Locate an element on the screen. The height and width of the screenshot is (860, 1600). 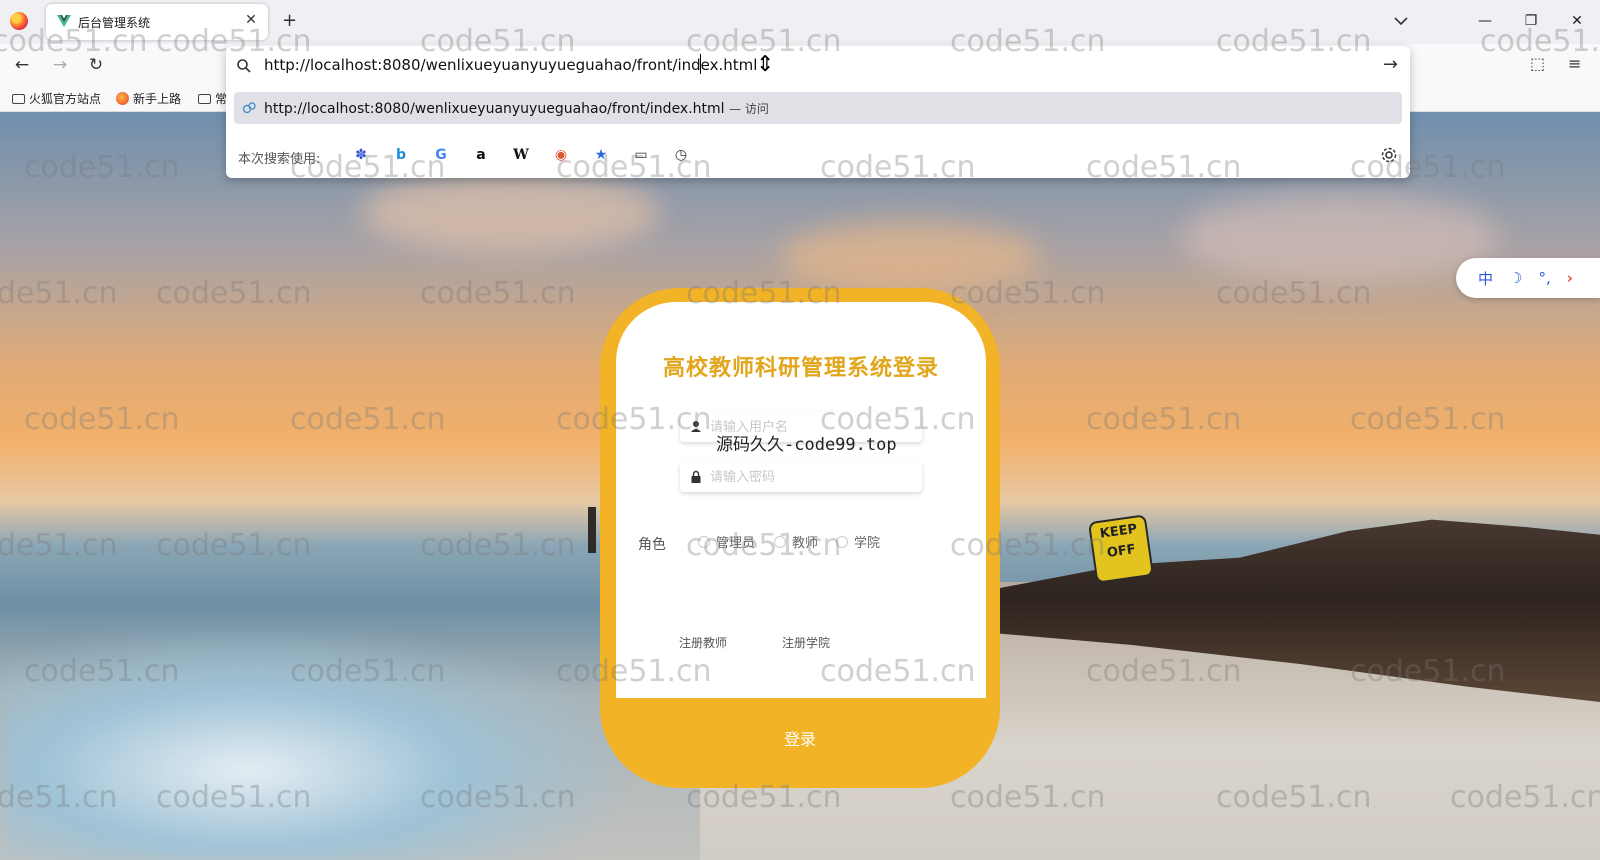
reload-icon: ↻ is located at coordinates (96, 65).